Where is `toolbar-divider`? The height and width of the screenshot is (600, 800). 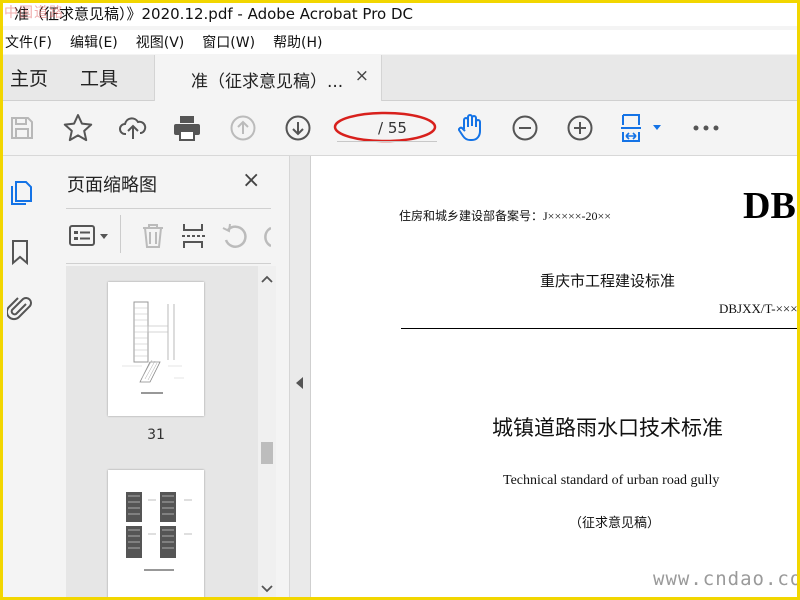 toolbar-divider is located at coordinates (120, 234).